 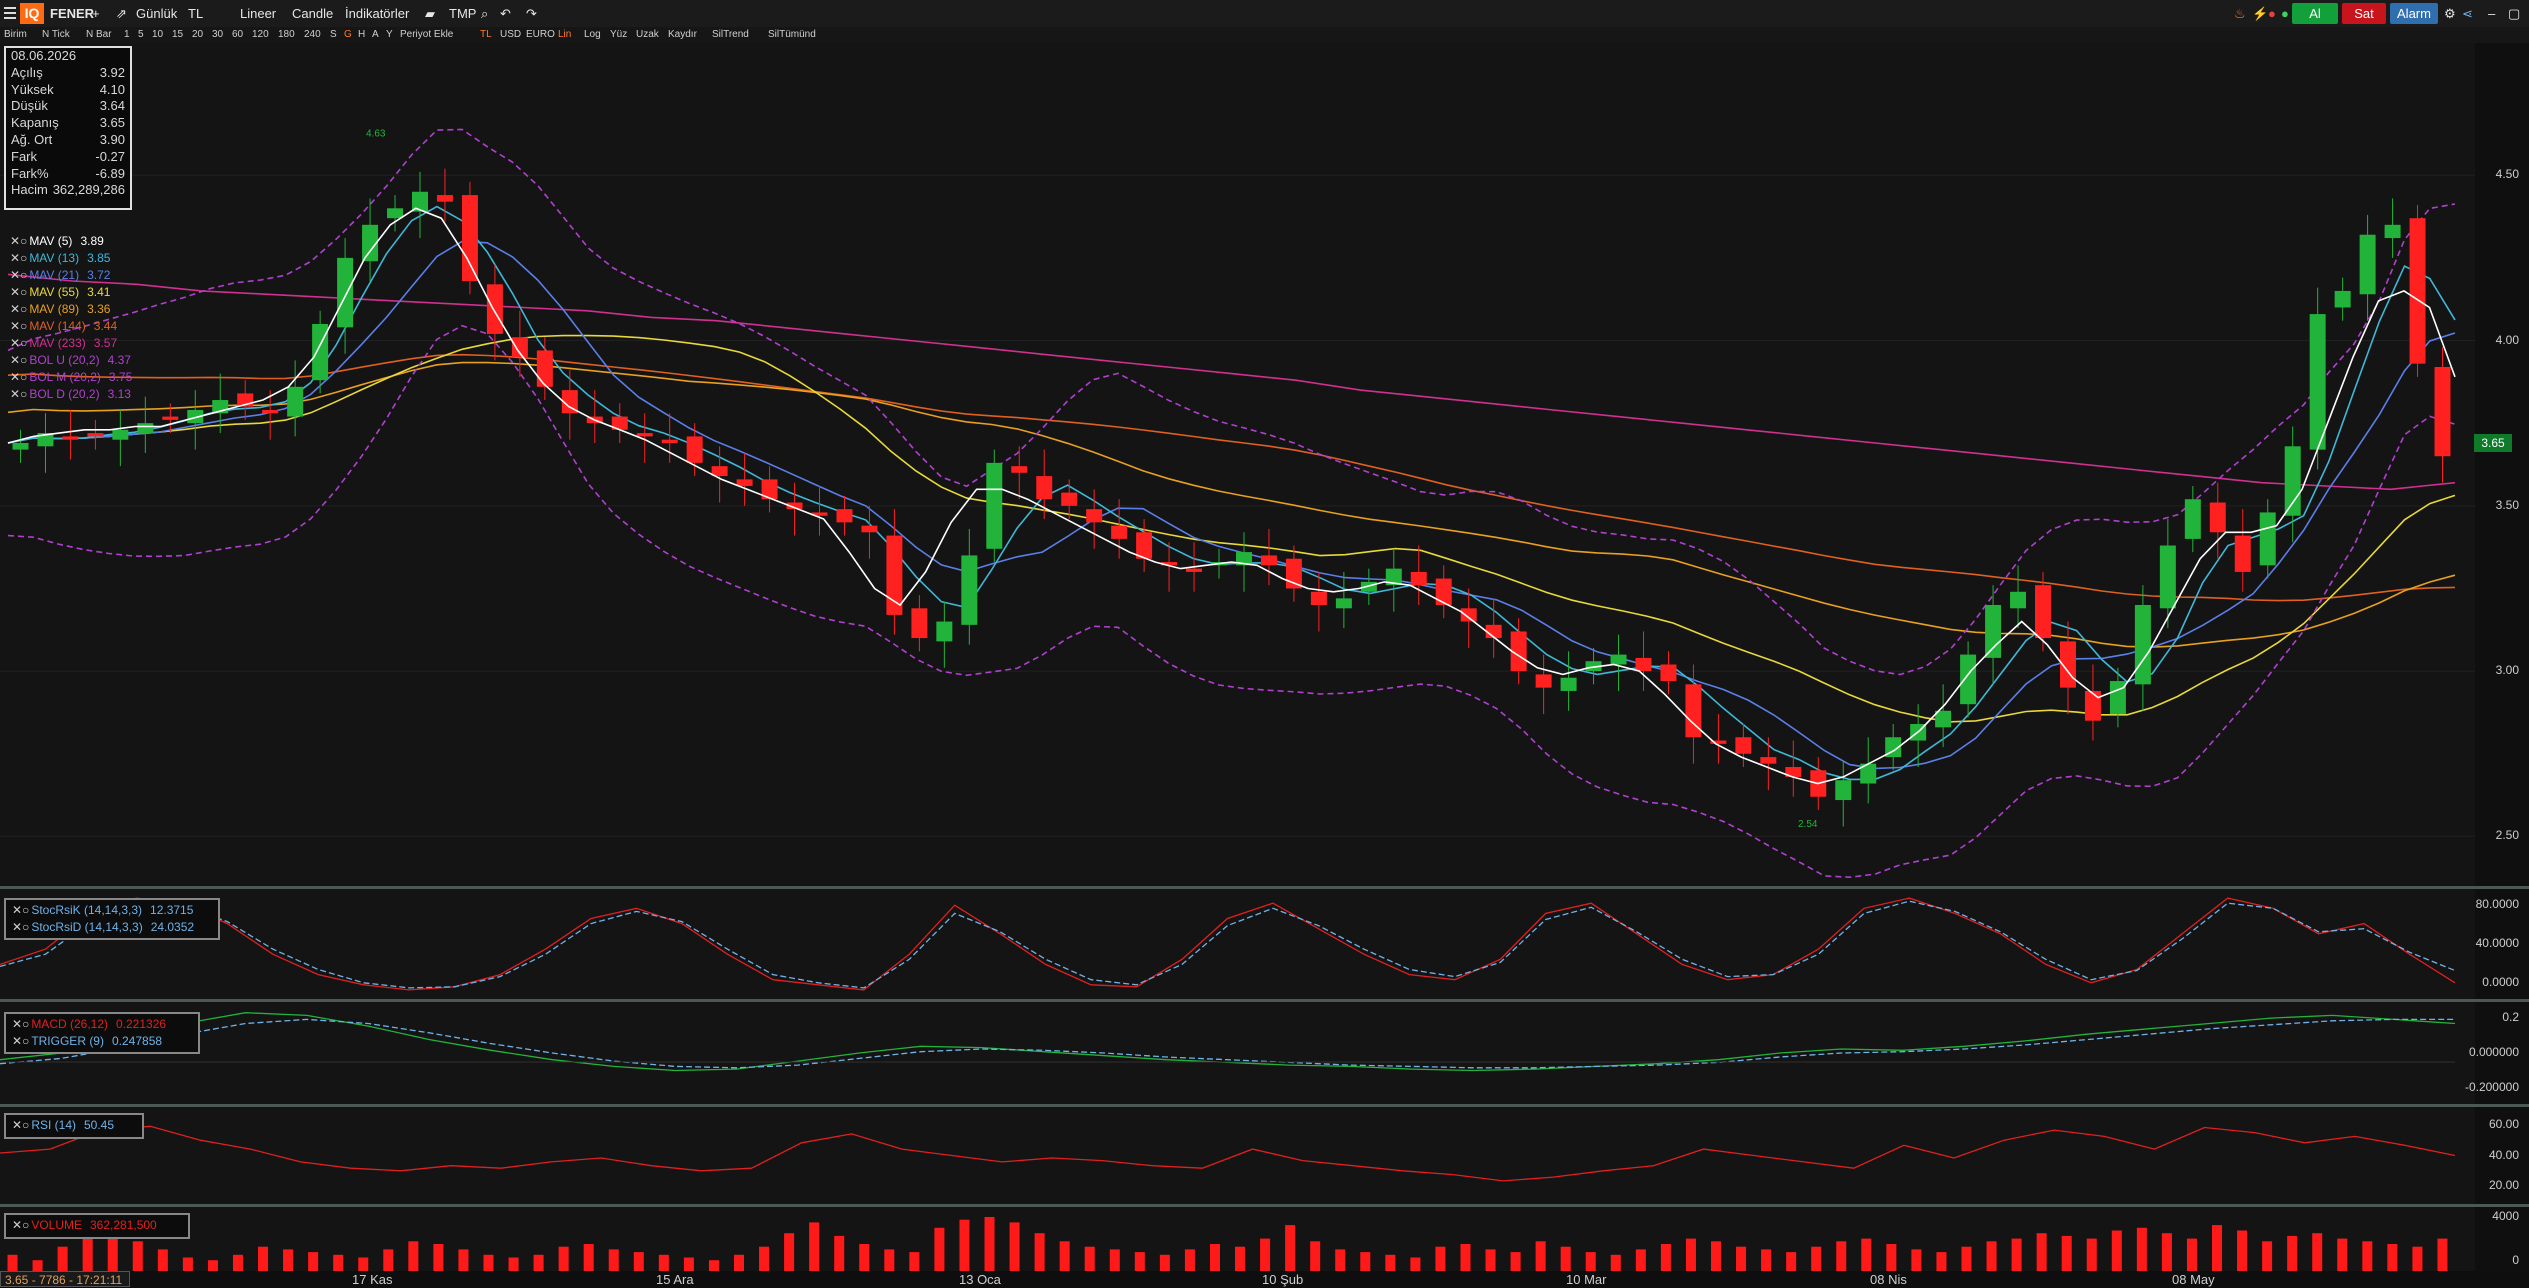 What do you see at coordinates (2315, 13) in the screenshot?
I see `buy-button: Al` at bounding box center [2315, 13].